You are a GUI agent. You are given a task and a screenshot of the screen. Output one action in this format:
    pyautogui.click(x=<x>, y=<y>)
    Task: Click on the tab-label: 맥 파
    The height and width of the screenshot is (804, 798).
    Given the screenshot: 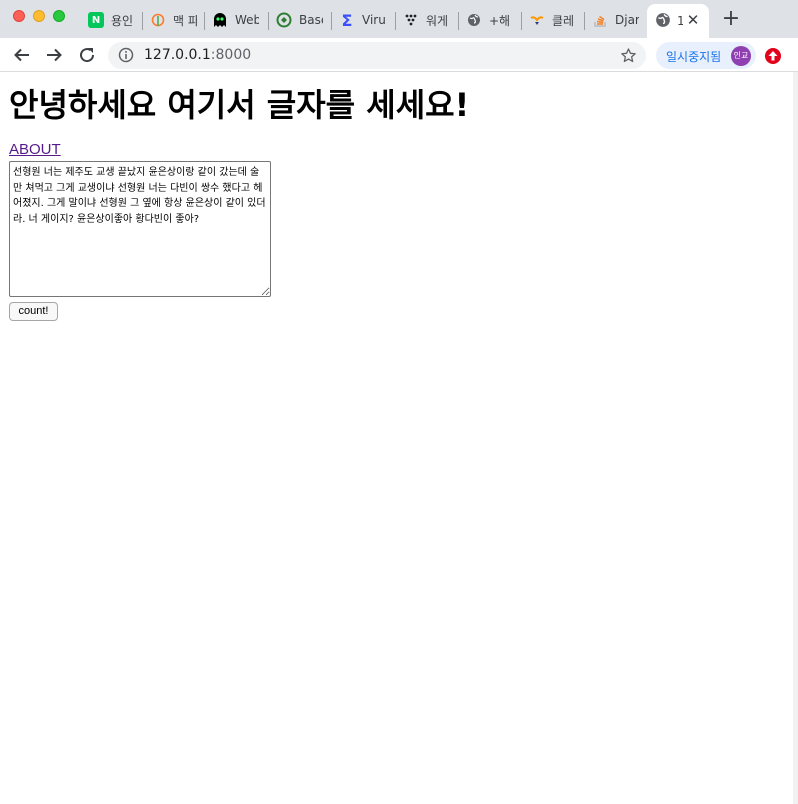 What is the action you would take?
    pyautogui.click(x=185, y=20)
    